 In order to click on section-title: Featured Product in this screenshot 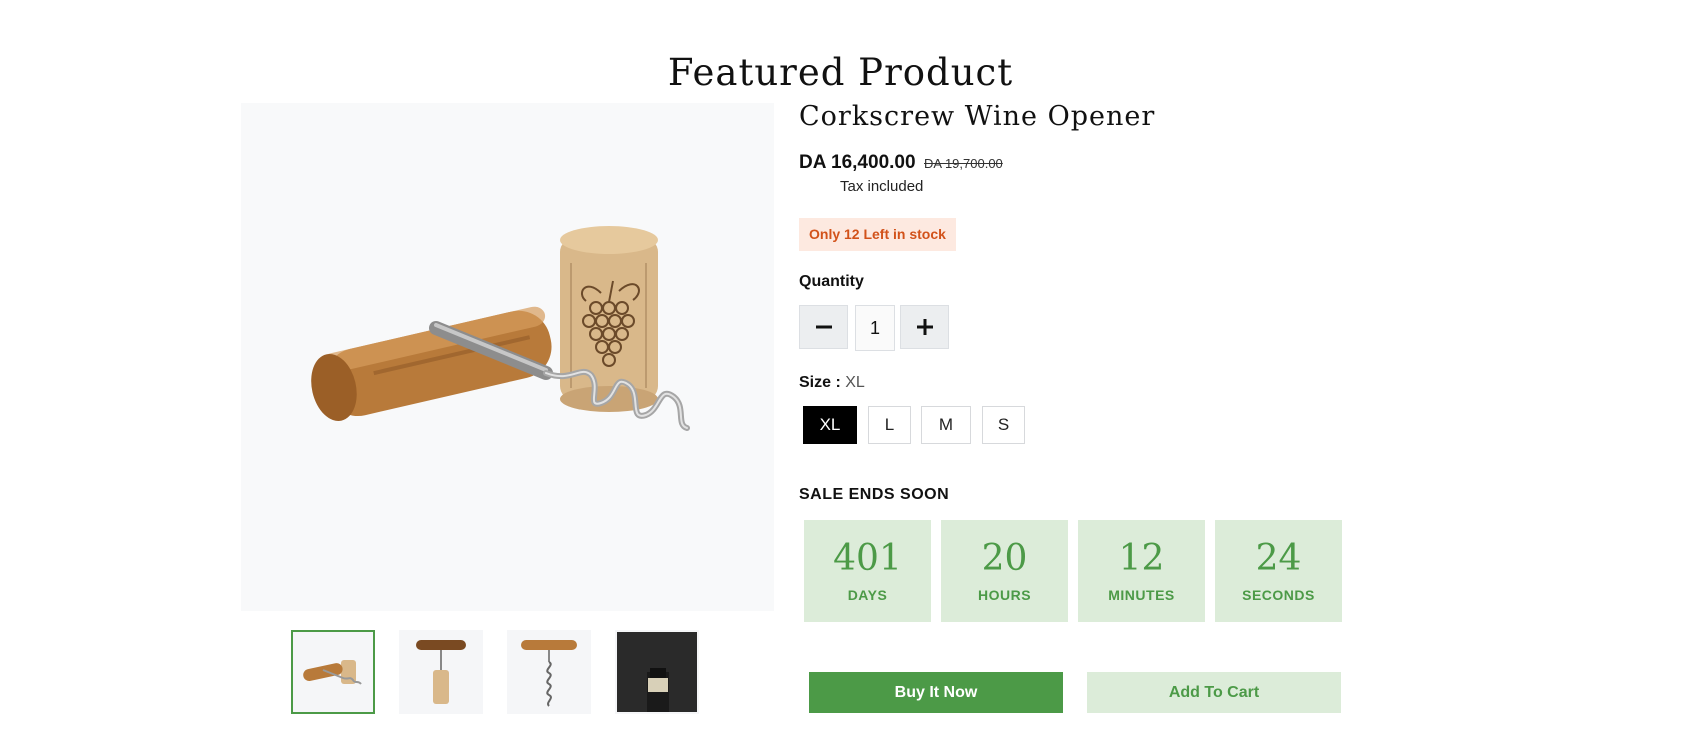, I will do `click(840, 72)`.